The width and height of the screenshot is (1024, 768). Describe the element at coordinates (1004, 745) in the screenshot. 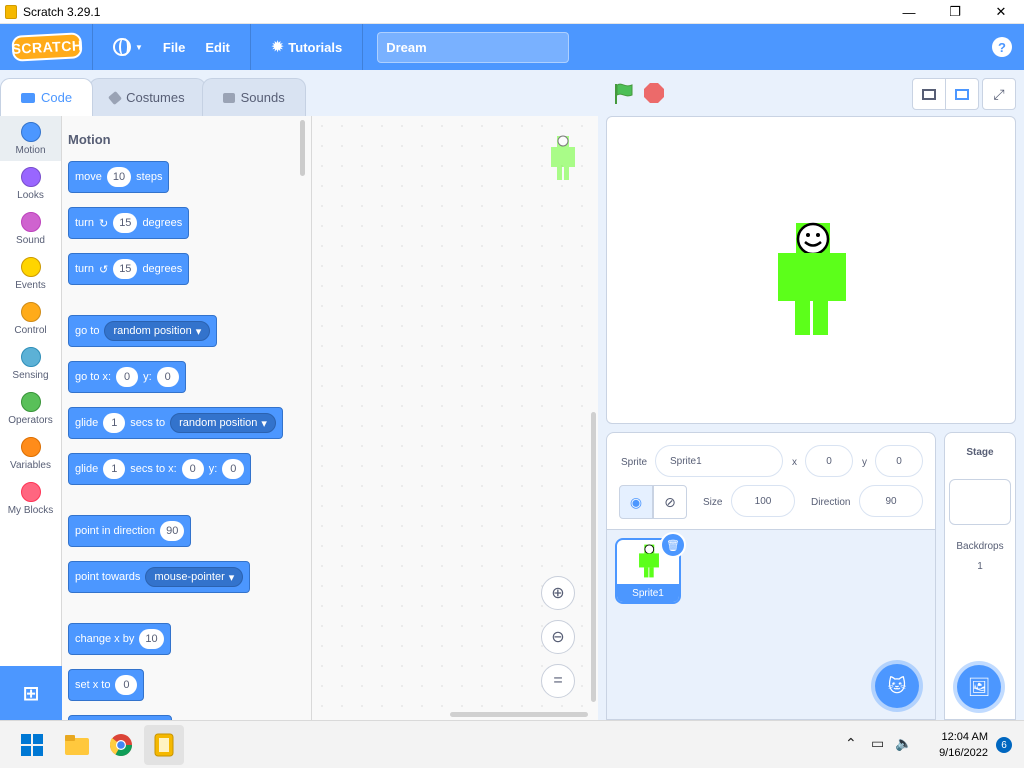

I see `notification-badge: 6` at that location.